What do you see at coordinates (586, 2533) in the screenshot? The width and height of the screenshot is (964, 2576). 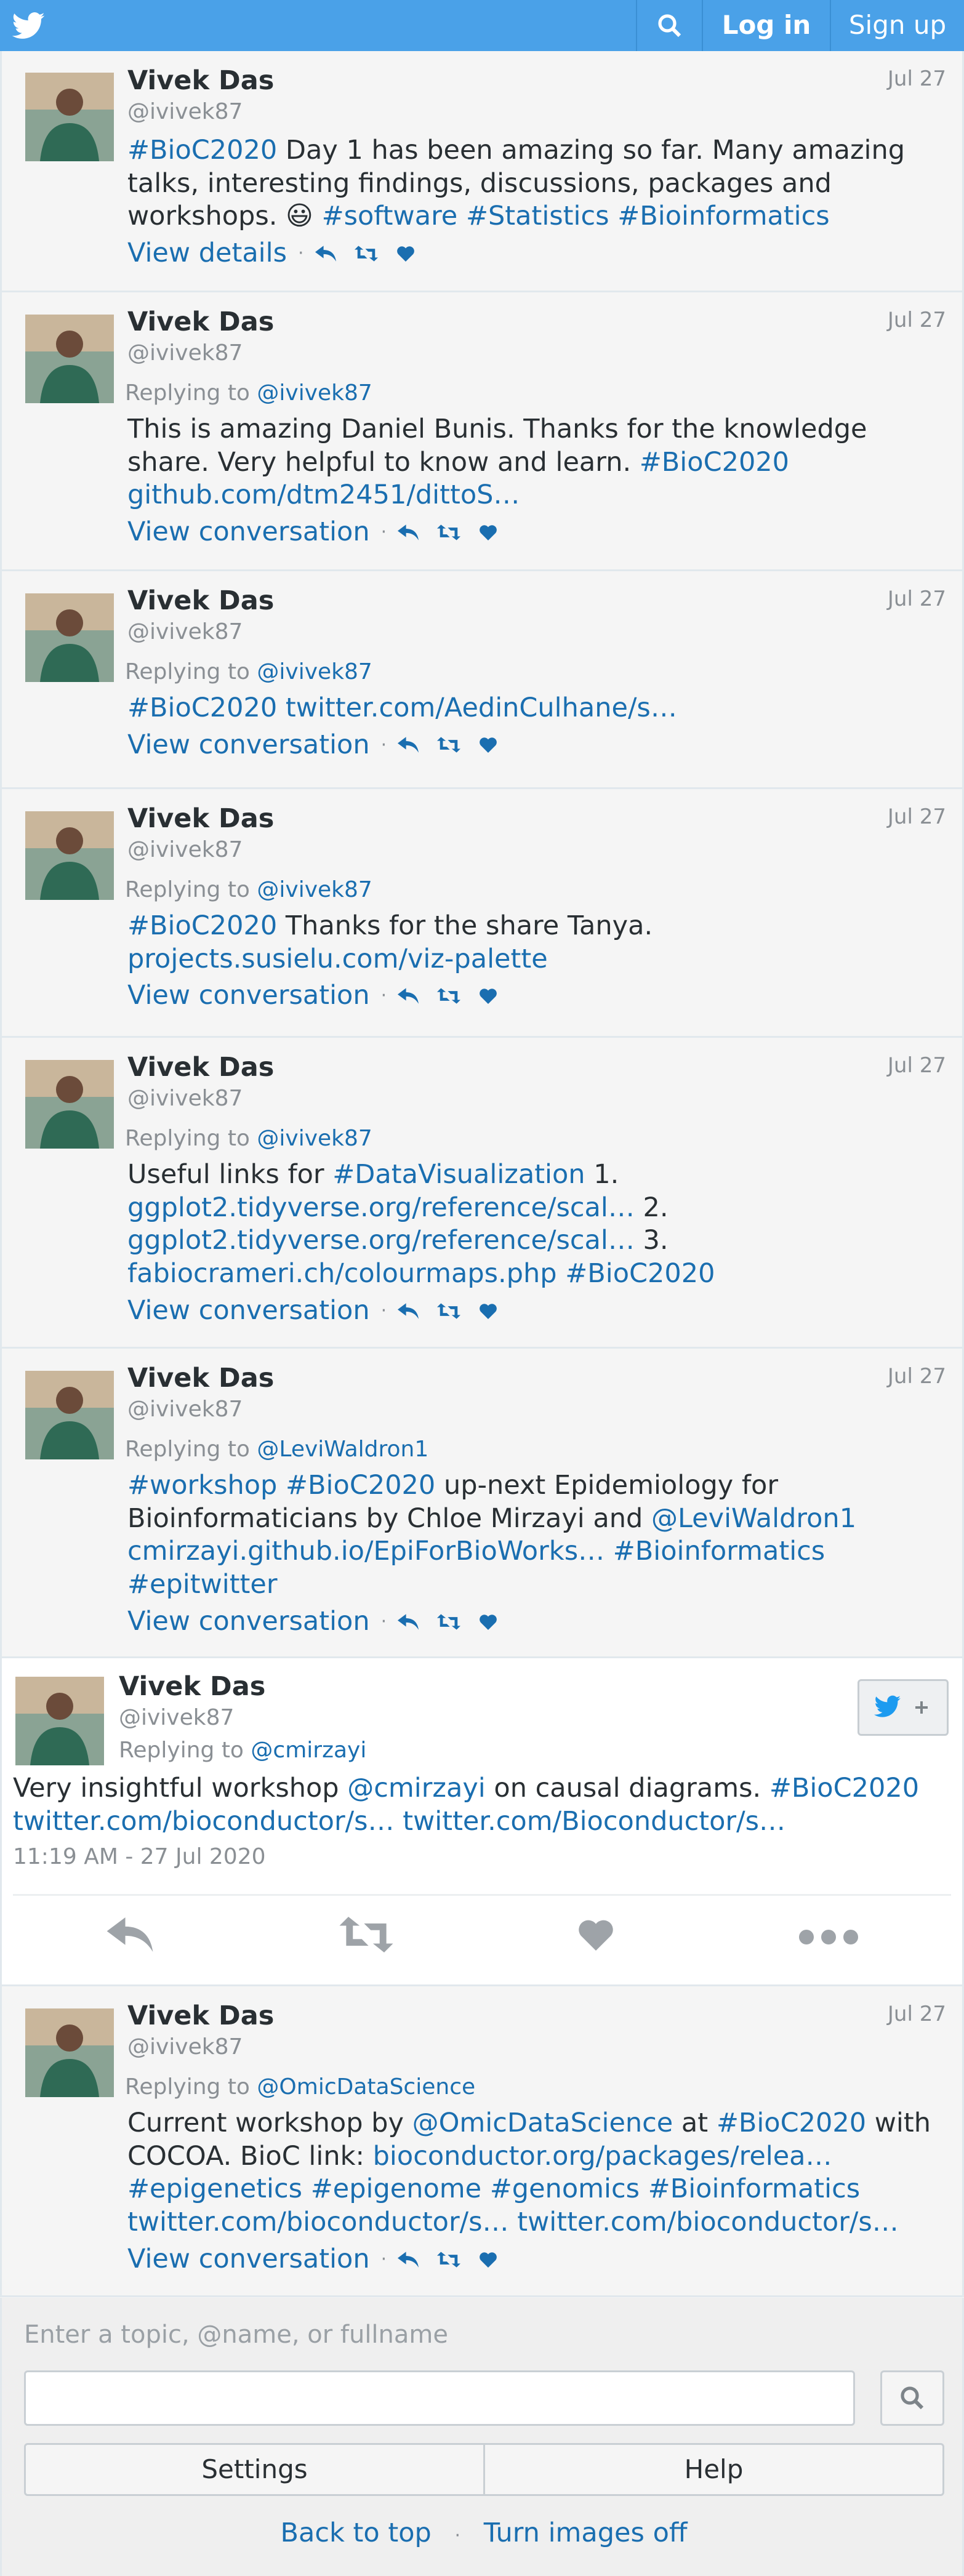 I see `turn-images-off-link: Turn images off` at bounding box center [586, 2533].